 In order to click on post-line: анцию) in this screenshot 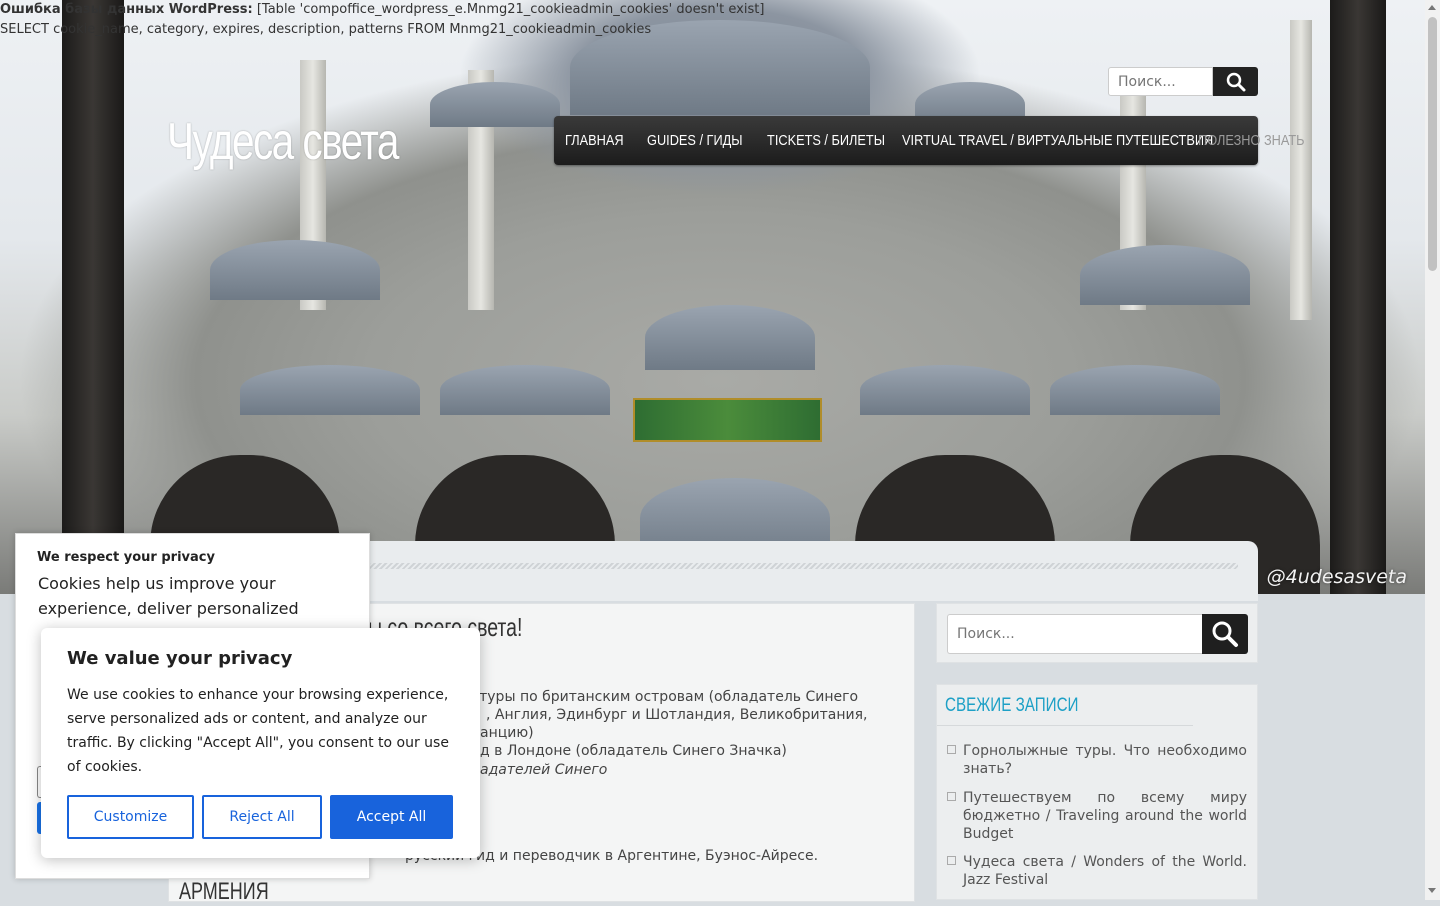, I will do `click(507, 733)`.